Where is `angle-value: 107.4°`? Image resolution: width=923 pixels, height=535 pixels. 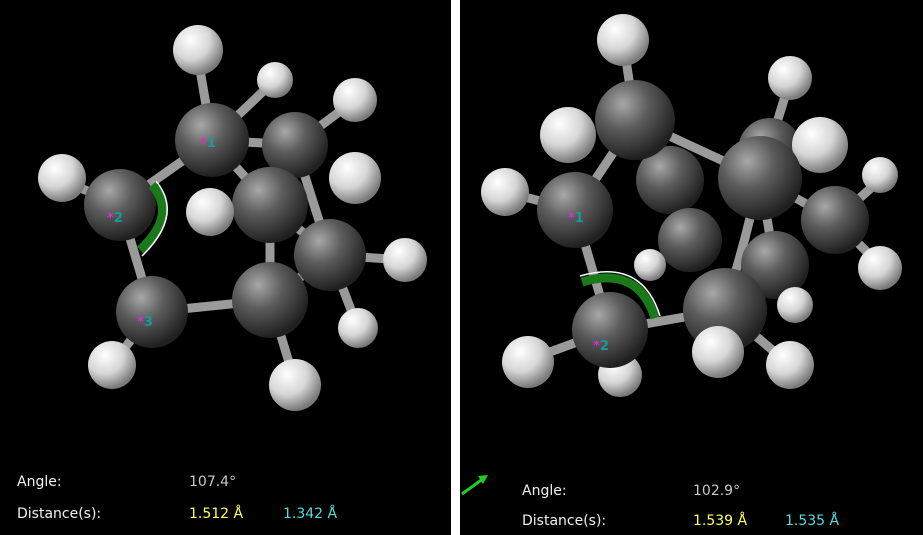 angle-value: 107.4° is located at coordinates (213, 482).